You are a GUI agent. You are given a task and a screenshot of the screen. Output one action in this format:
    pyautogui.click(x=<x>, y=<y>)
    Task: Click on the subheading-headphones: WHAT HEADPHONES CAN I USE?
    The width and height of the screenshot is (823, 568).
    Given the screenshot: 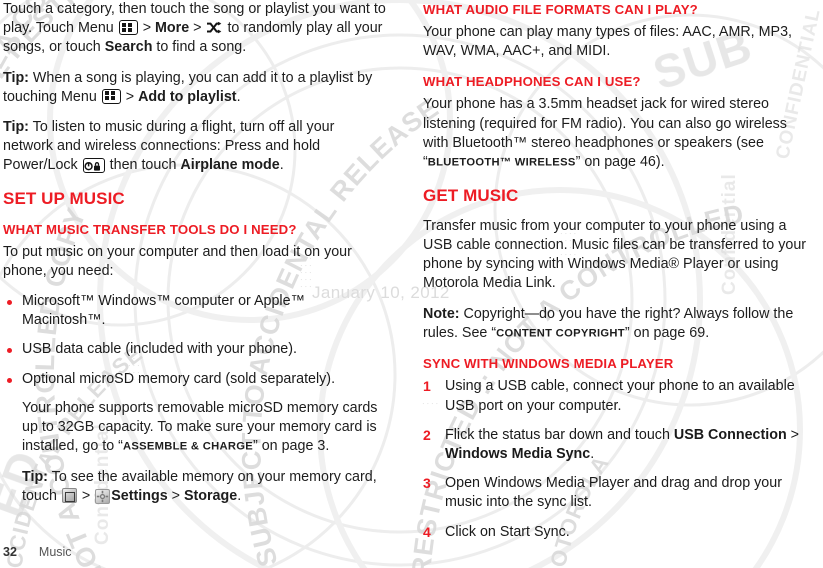 What is the action you would take?
    pyautogui.click(x=532, y=82)
    